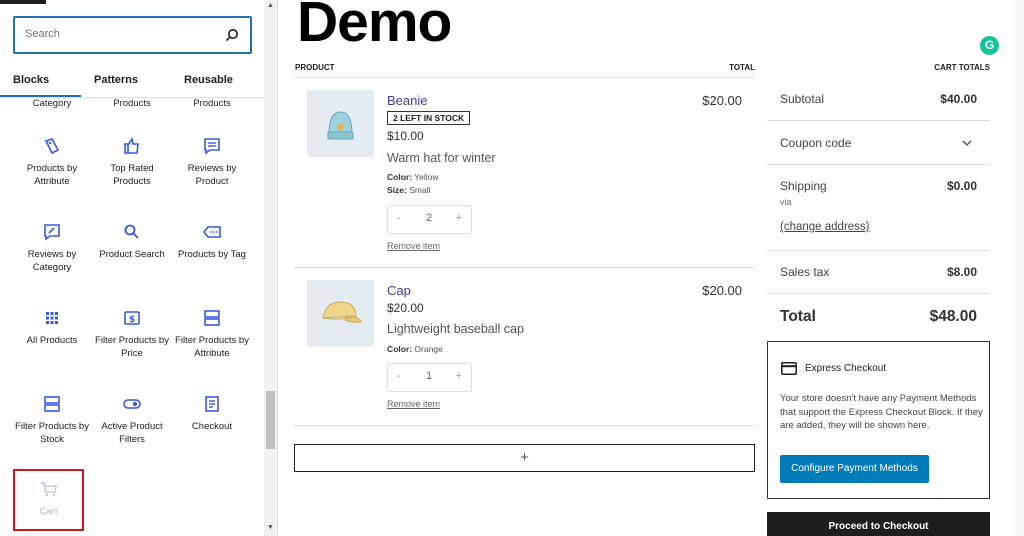 This screenshot has height=536, width=1024. What do you see at coordinates (270, 420) in the screenshot?
I see `scrollbar-thumb` at bounding box center [270, 420].